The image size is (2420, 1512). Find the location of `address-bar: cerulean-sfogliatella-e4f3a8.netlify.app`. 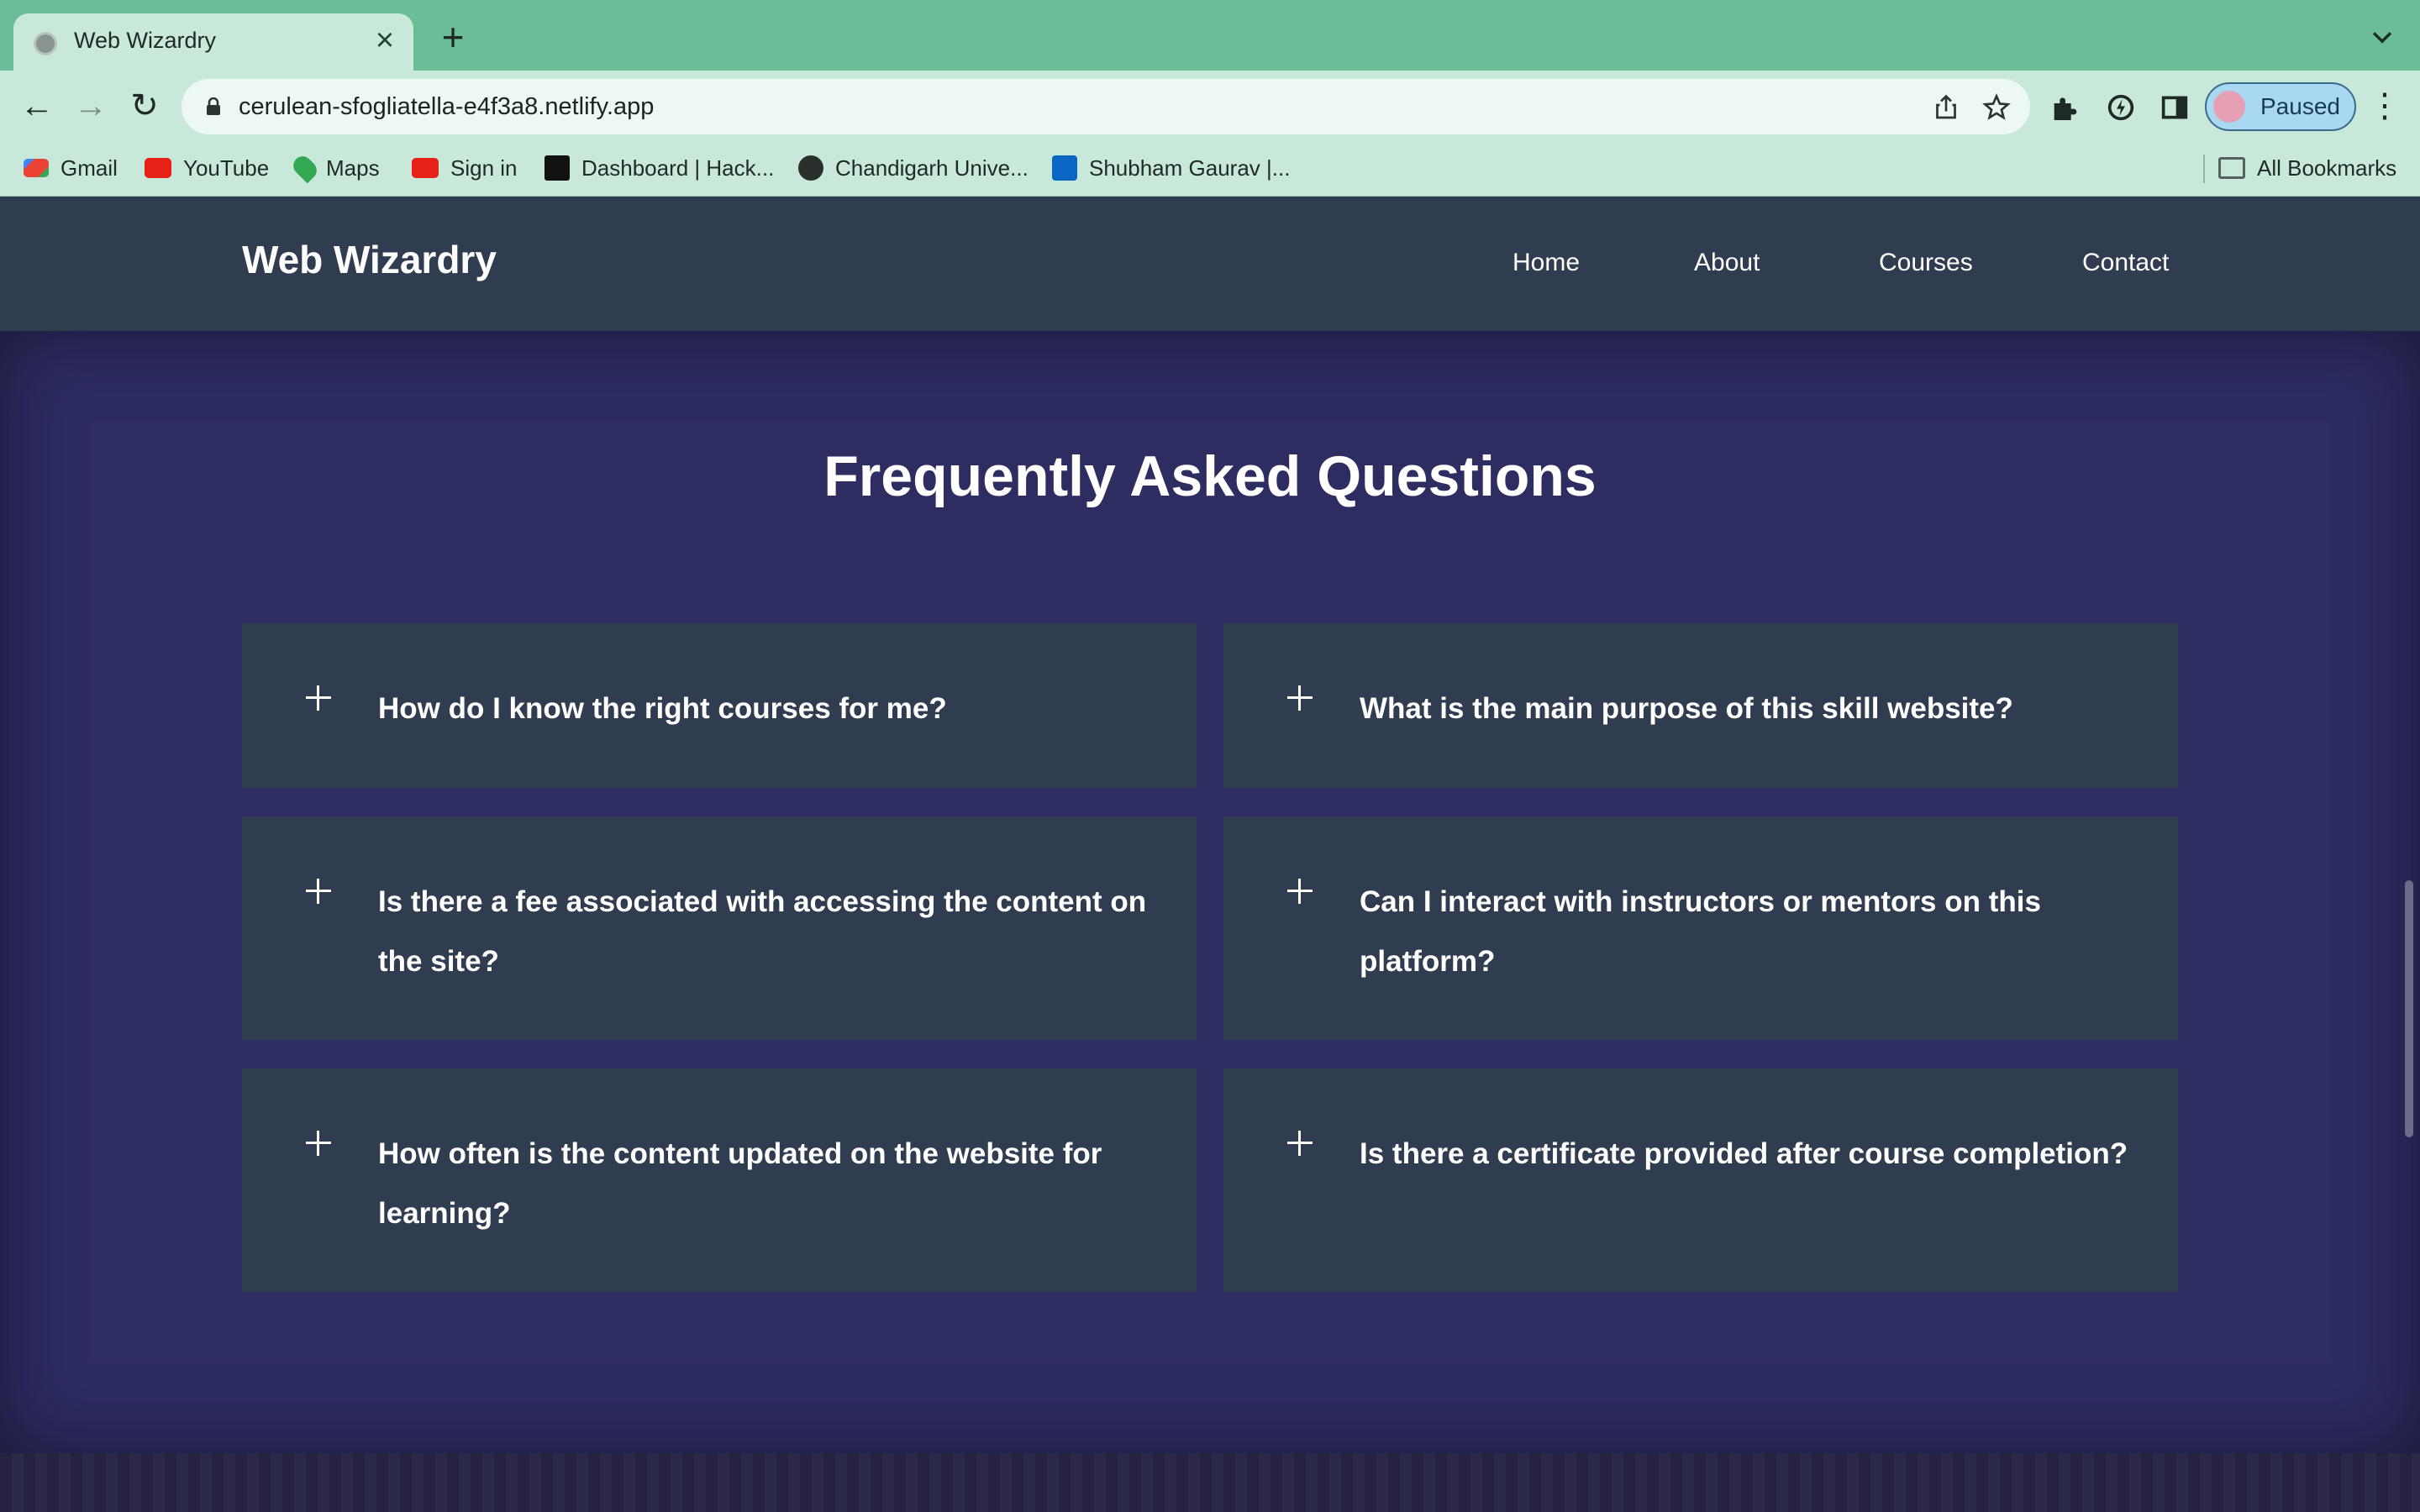

address-bar: cerulean-sfogliatella-e4f3a8.netlify.app is located at coordinates (1106, 106).